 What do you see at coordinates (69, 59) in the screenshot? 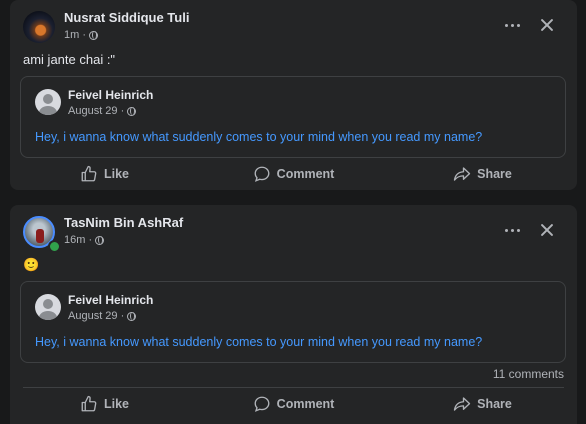
I see `post-text: ami jante chai :"` at bounding box center [69, 59].